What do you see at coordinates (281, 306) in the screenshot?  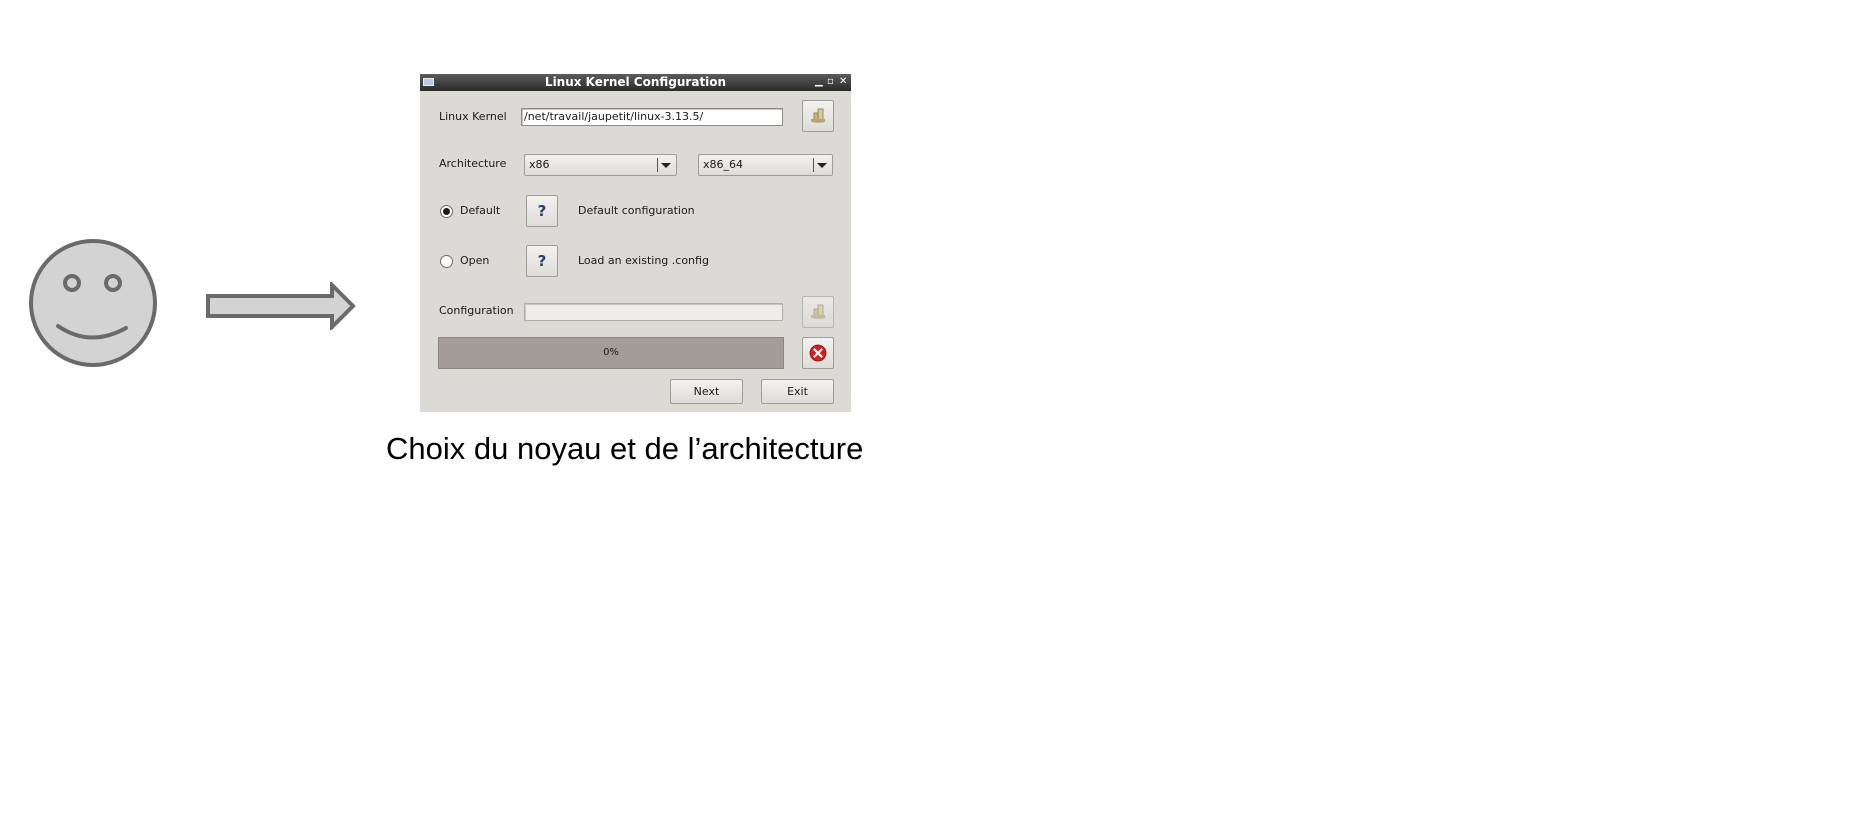 I see `right-arrow-icon` at bounding box center [281, 306].